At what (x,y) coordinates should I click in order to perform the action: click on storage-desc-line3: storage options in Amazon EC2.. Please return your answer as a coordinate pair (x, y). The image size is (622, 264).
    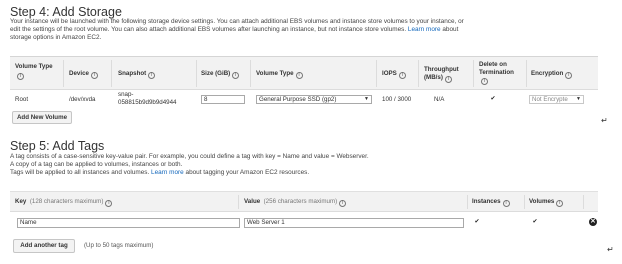
    Looking at the image, I should click on (56, 38).